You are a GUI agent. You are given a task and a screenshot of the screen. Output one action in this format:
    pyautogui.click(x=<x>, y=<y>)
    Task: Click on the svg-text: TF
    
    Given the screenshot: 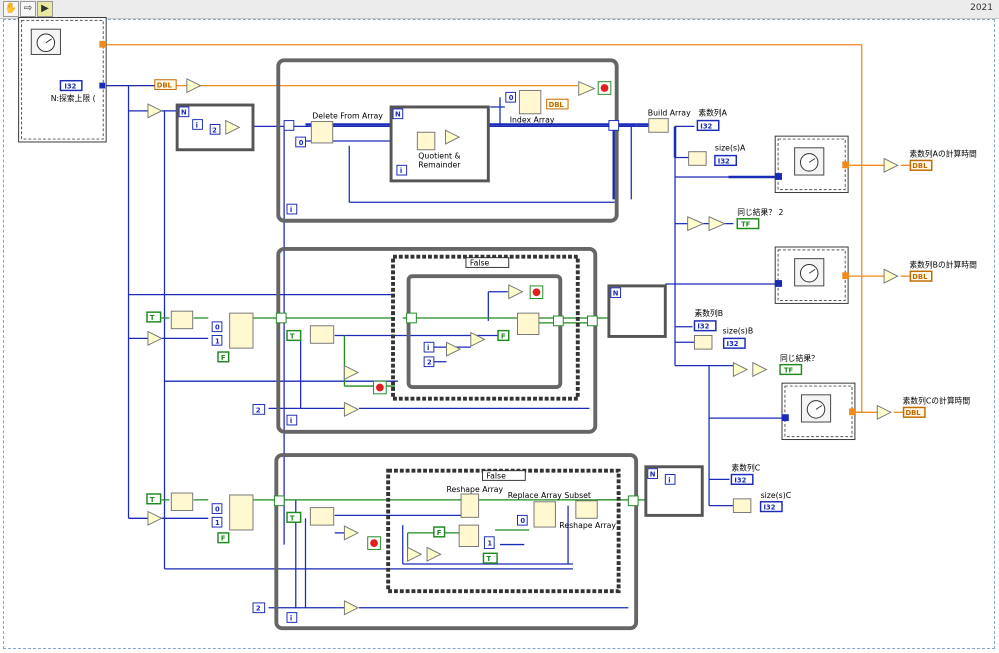 What is the action you would take?
    pyautogui.click(x=746, y=225)
    